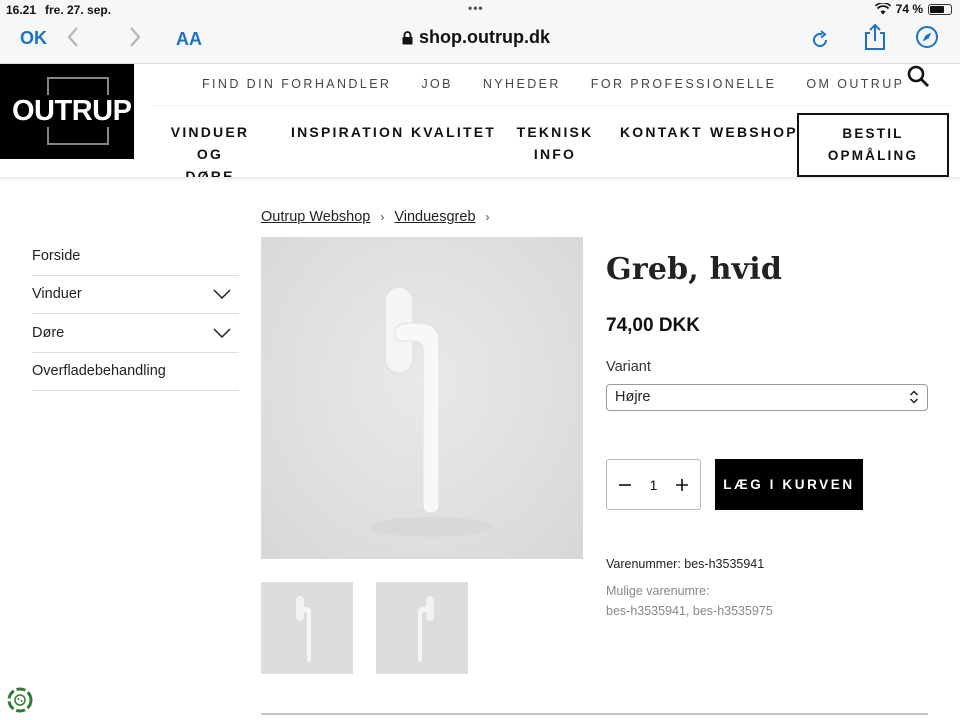 The width and height of the screenshot is (960, 720). Describe the element at coordinates (927, 37) in the screenshot. I see `compass-icon` at that location.